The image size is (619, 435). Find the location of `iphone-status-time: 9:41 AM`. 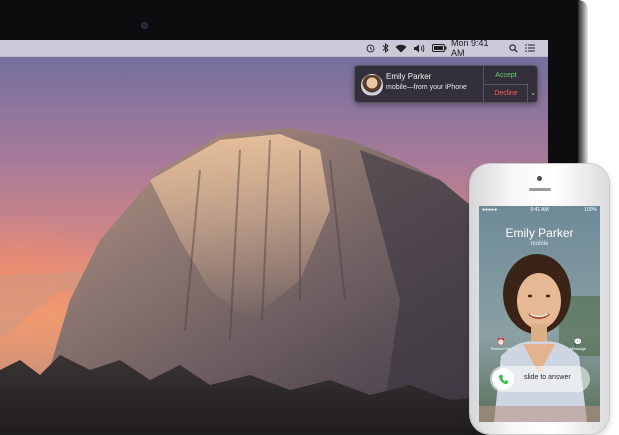

iphone-status-time: 9:41 AM is located at coordinates (539, 210).